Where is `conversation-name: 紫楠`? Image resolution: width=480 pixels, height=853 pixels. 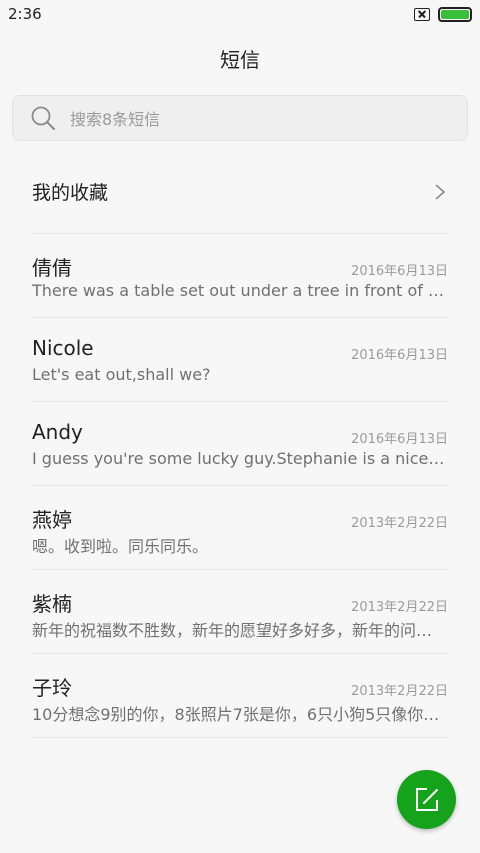 conversation-name: 紫楠 is located at coordinates (52, 604).